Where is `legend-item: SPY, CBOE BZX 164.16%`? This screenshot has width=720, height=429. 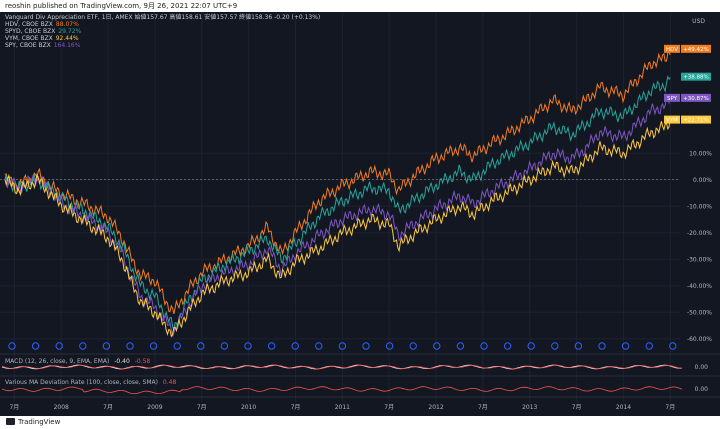 legend-item: SPY, CBOE BZX 164.16% is located at coordinates (42, 46).